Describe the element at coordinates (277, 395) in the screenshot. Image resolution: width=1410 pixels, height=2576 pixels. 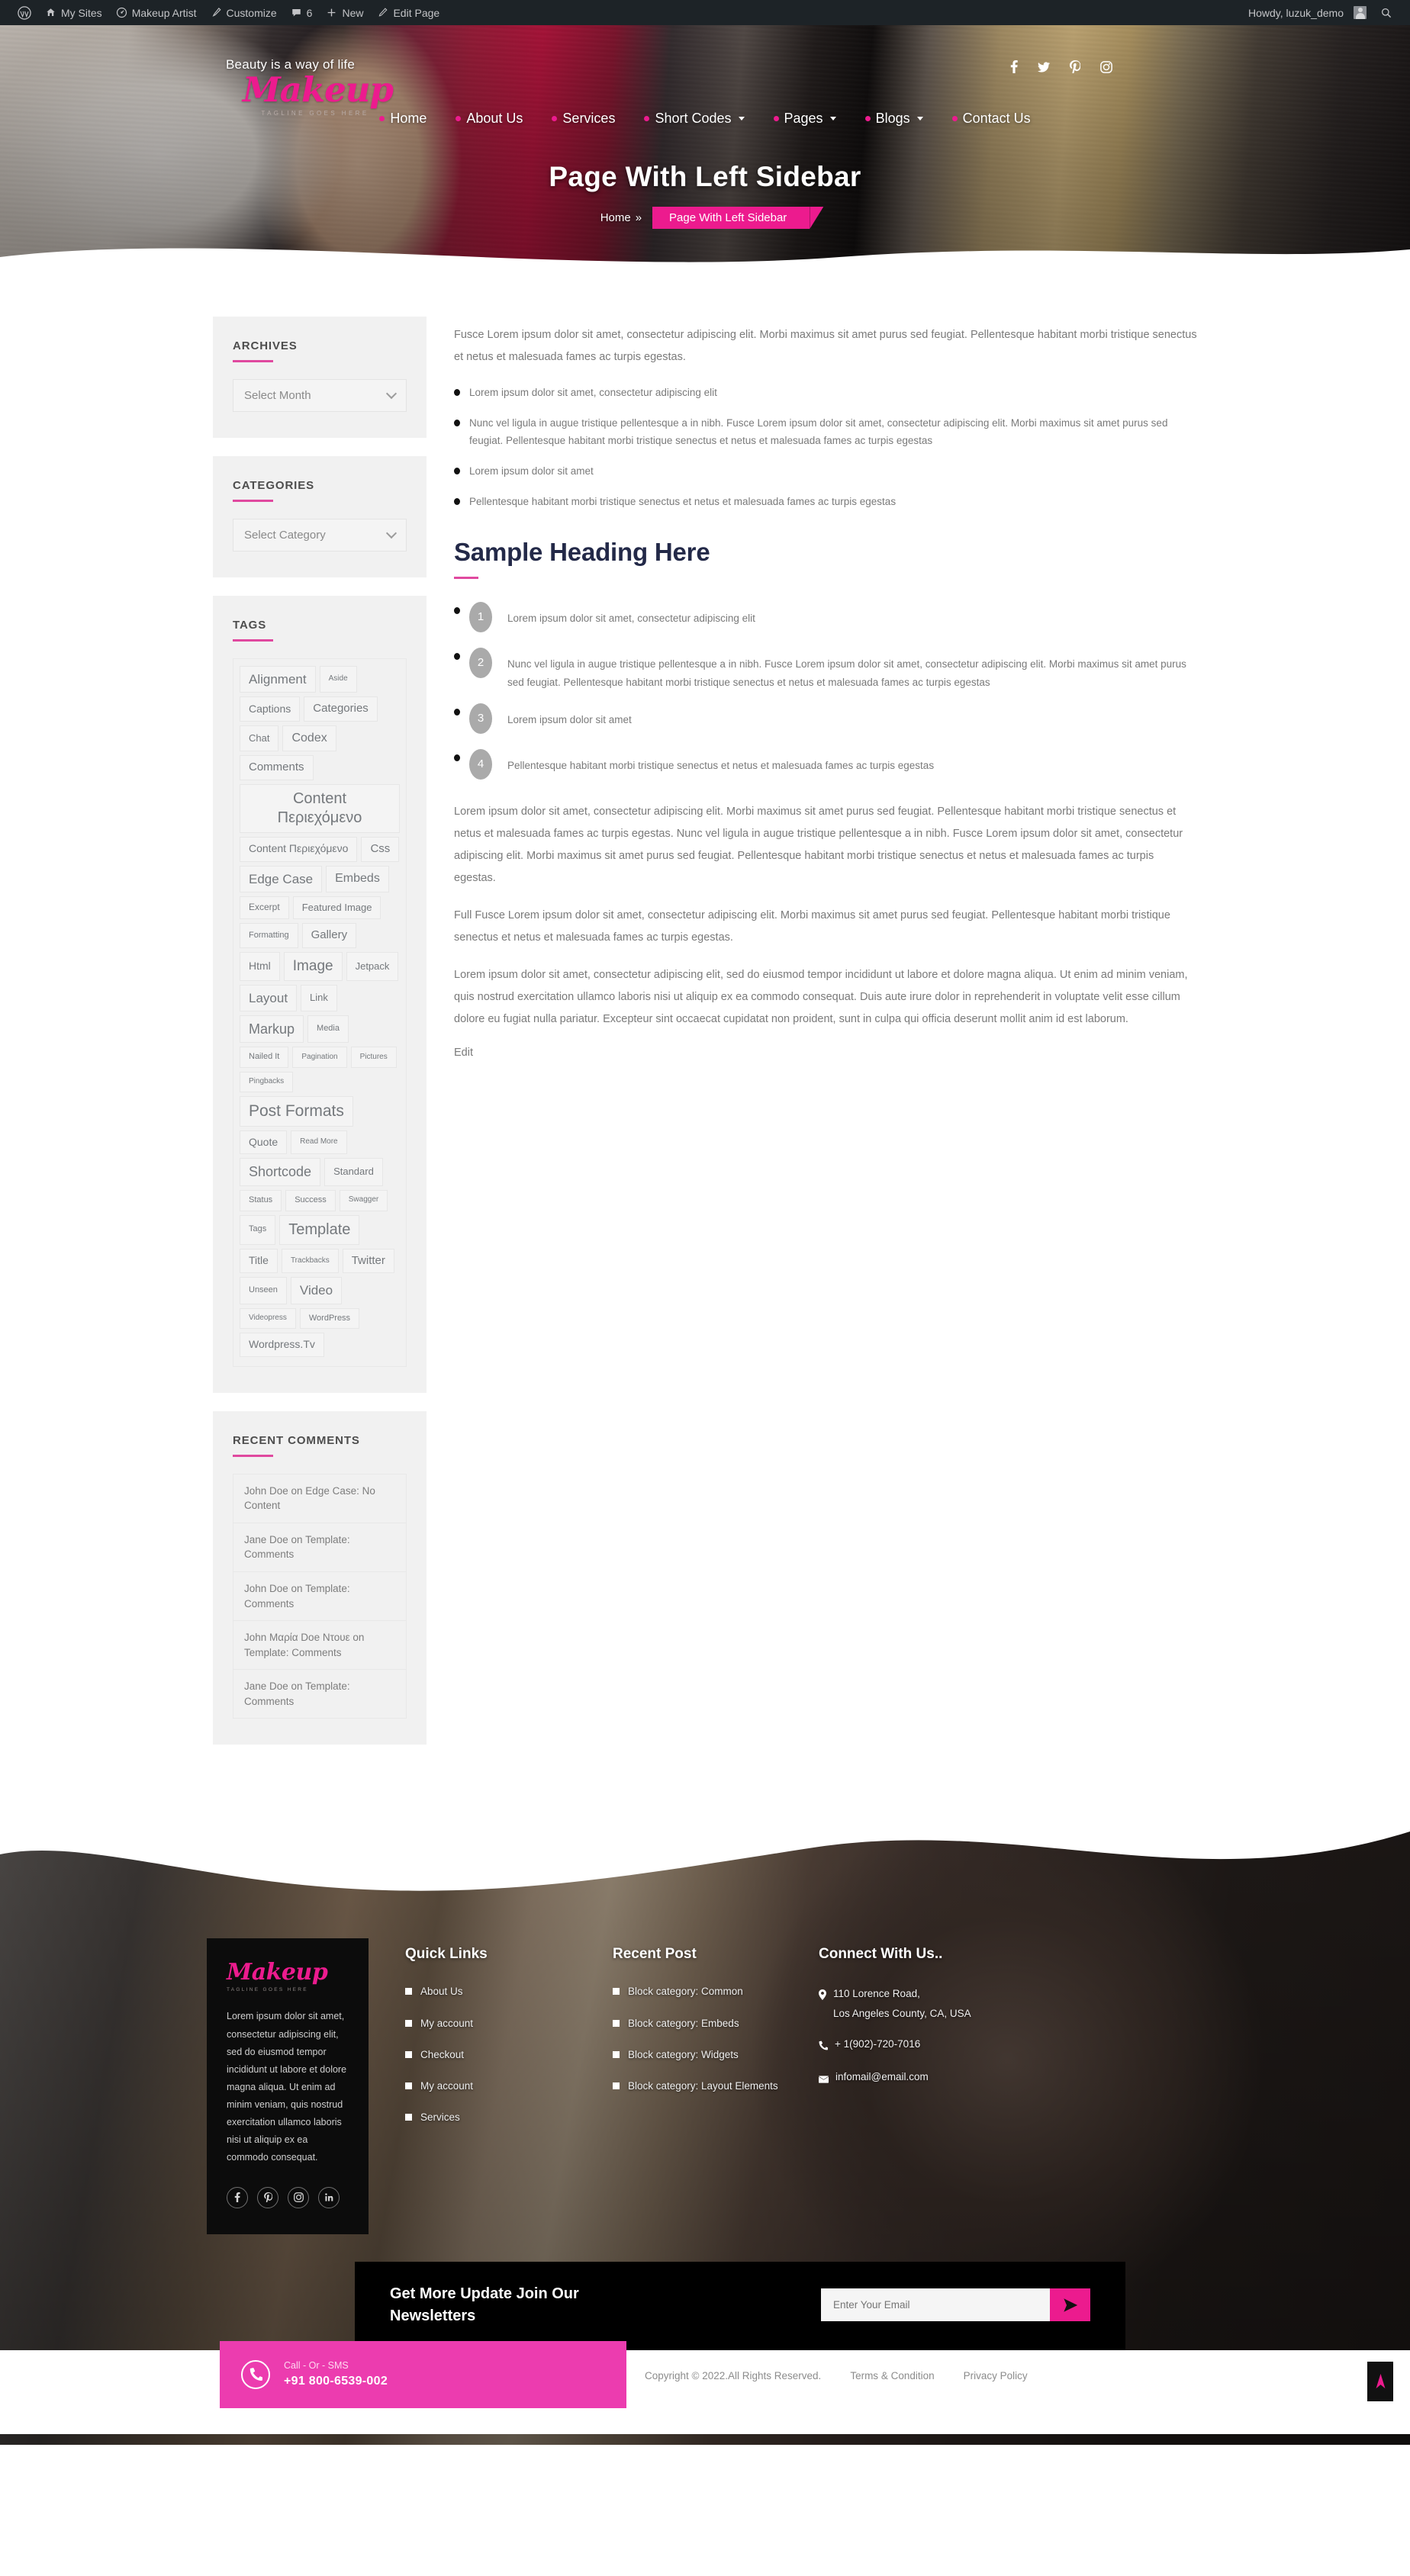
I see `archives-select-value: Select Month` at that location.